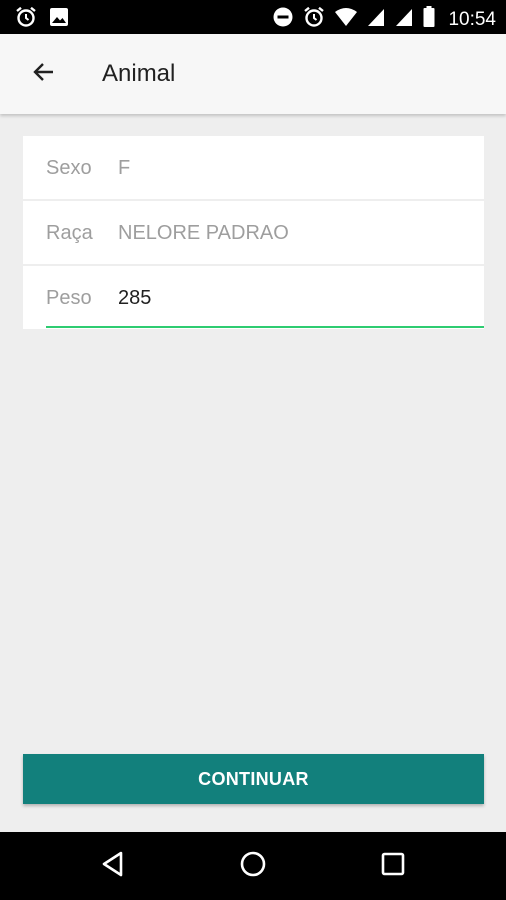 The height and width of the screenshot is (900, 506). I want to click on back-button, so click(44, 74).